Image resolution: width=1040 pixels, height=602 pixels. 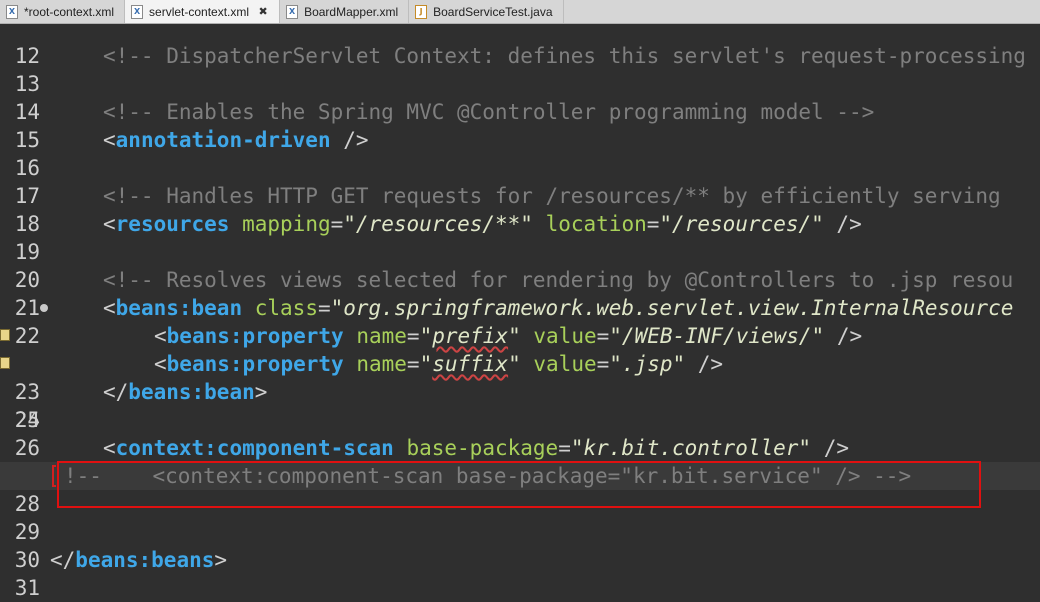 I want to click on tab-board-mapper: X BoardMapper.xml, so click(x=345, y=11).